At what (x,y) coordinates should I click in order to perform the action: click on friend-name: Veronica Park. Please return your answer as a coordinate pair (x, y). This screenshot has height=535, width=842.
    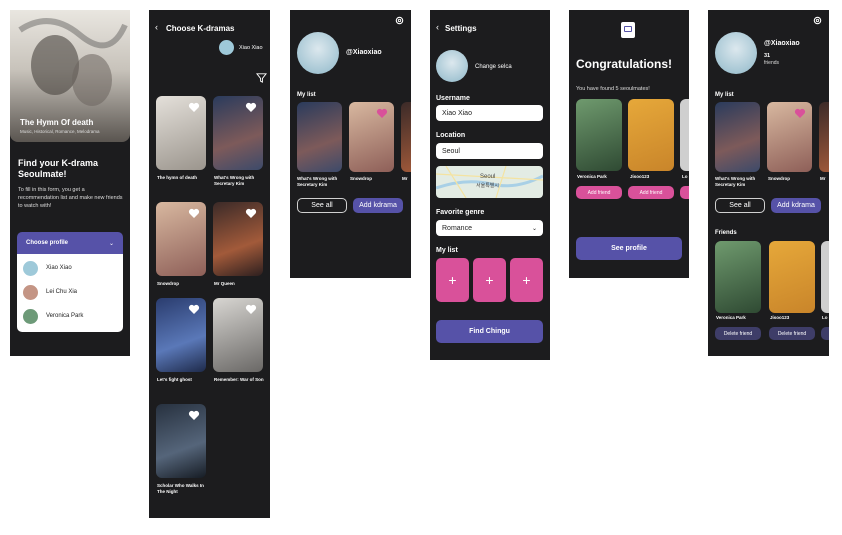
    Looking at the image, I should click on (731, 317).